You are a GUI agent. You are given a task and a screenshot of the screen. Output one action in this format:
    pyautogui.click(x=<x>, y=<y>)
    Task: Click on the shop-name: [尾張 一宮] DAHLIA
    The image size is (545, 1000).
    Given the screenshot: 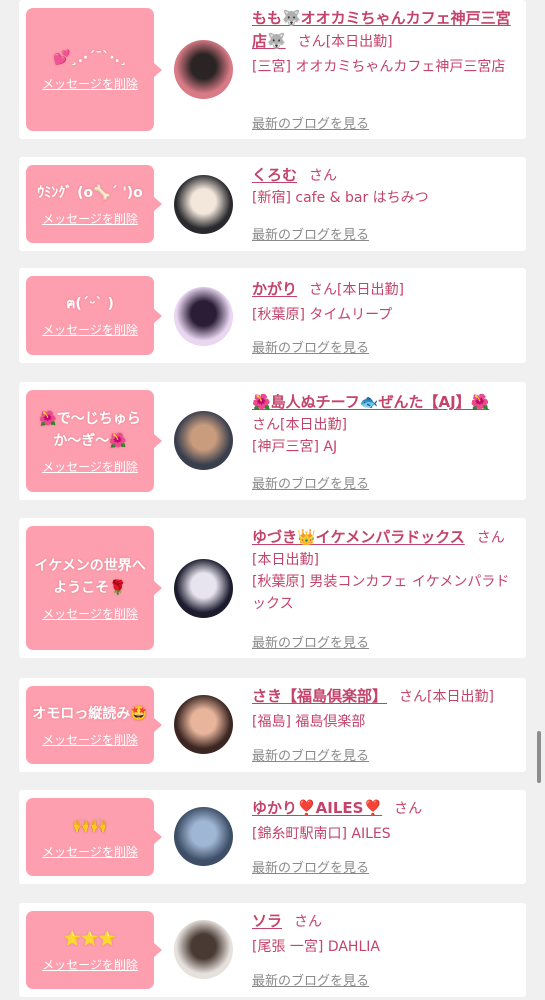 What is the action you would take?
    pyautogui.click(x=316, y=947)
    